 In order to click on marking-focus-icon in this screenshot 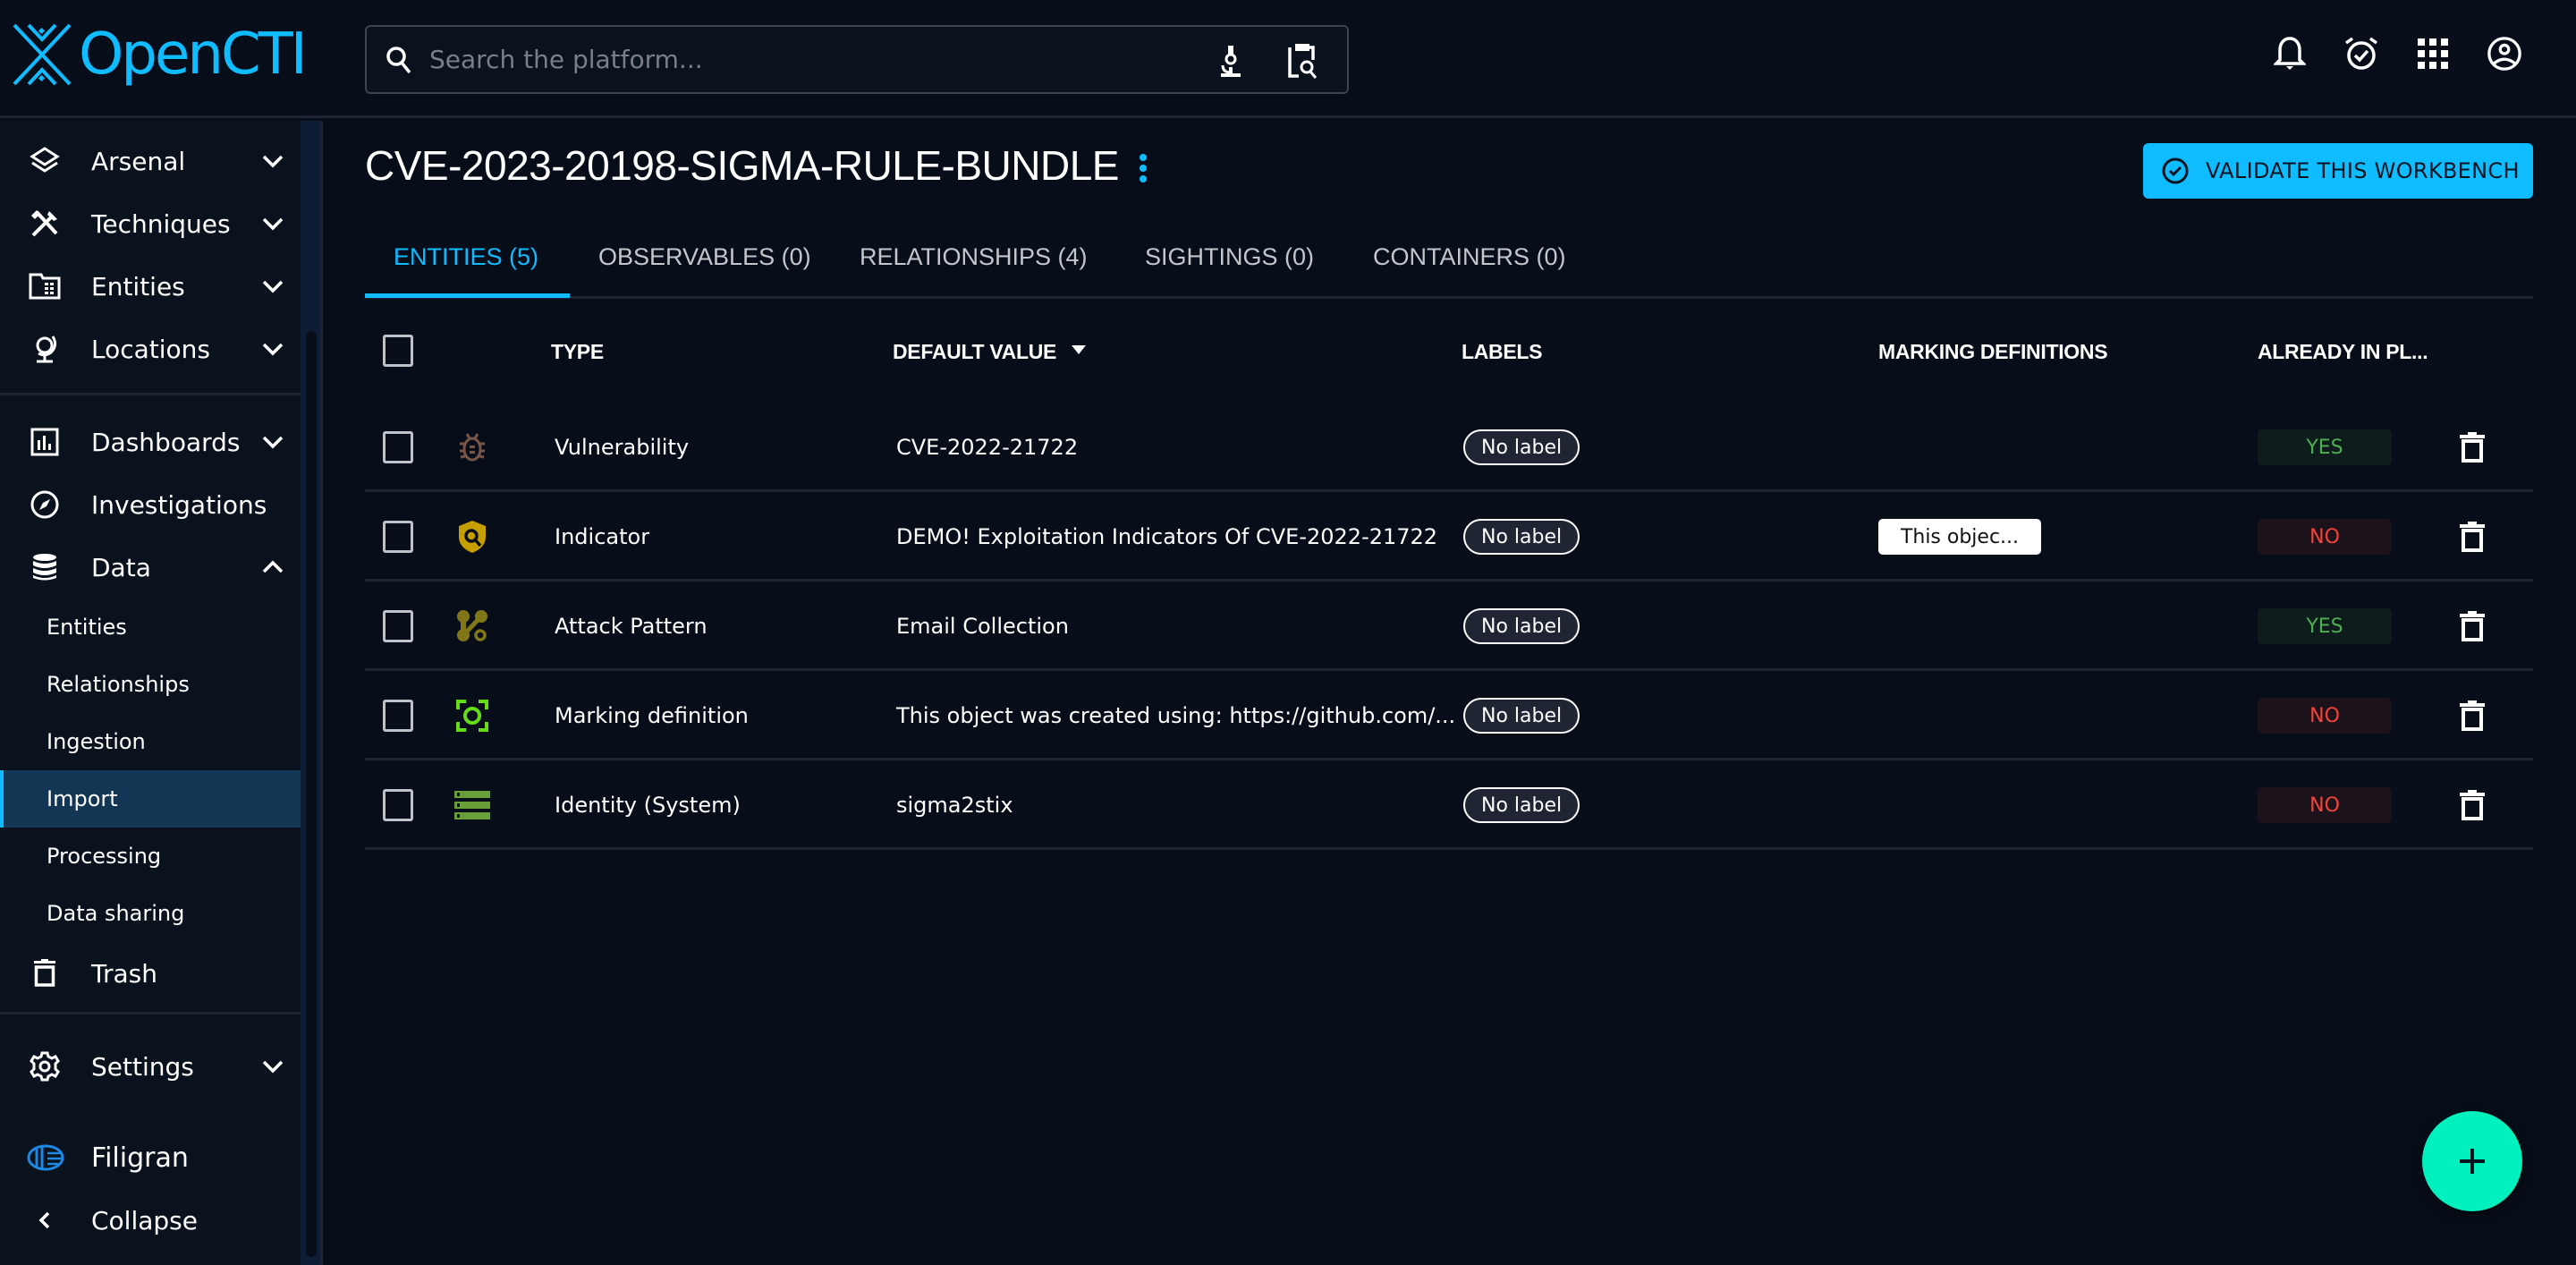, I will do `click(472, 716)`.